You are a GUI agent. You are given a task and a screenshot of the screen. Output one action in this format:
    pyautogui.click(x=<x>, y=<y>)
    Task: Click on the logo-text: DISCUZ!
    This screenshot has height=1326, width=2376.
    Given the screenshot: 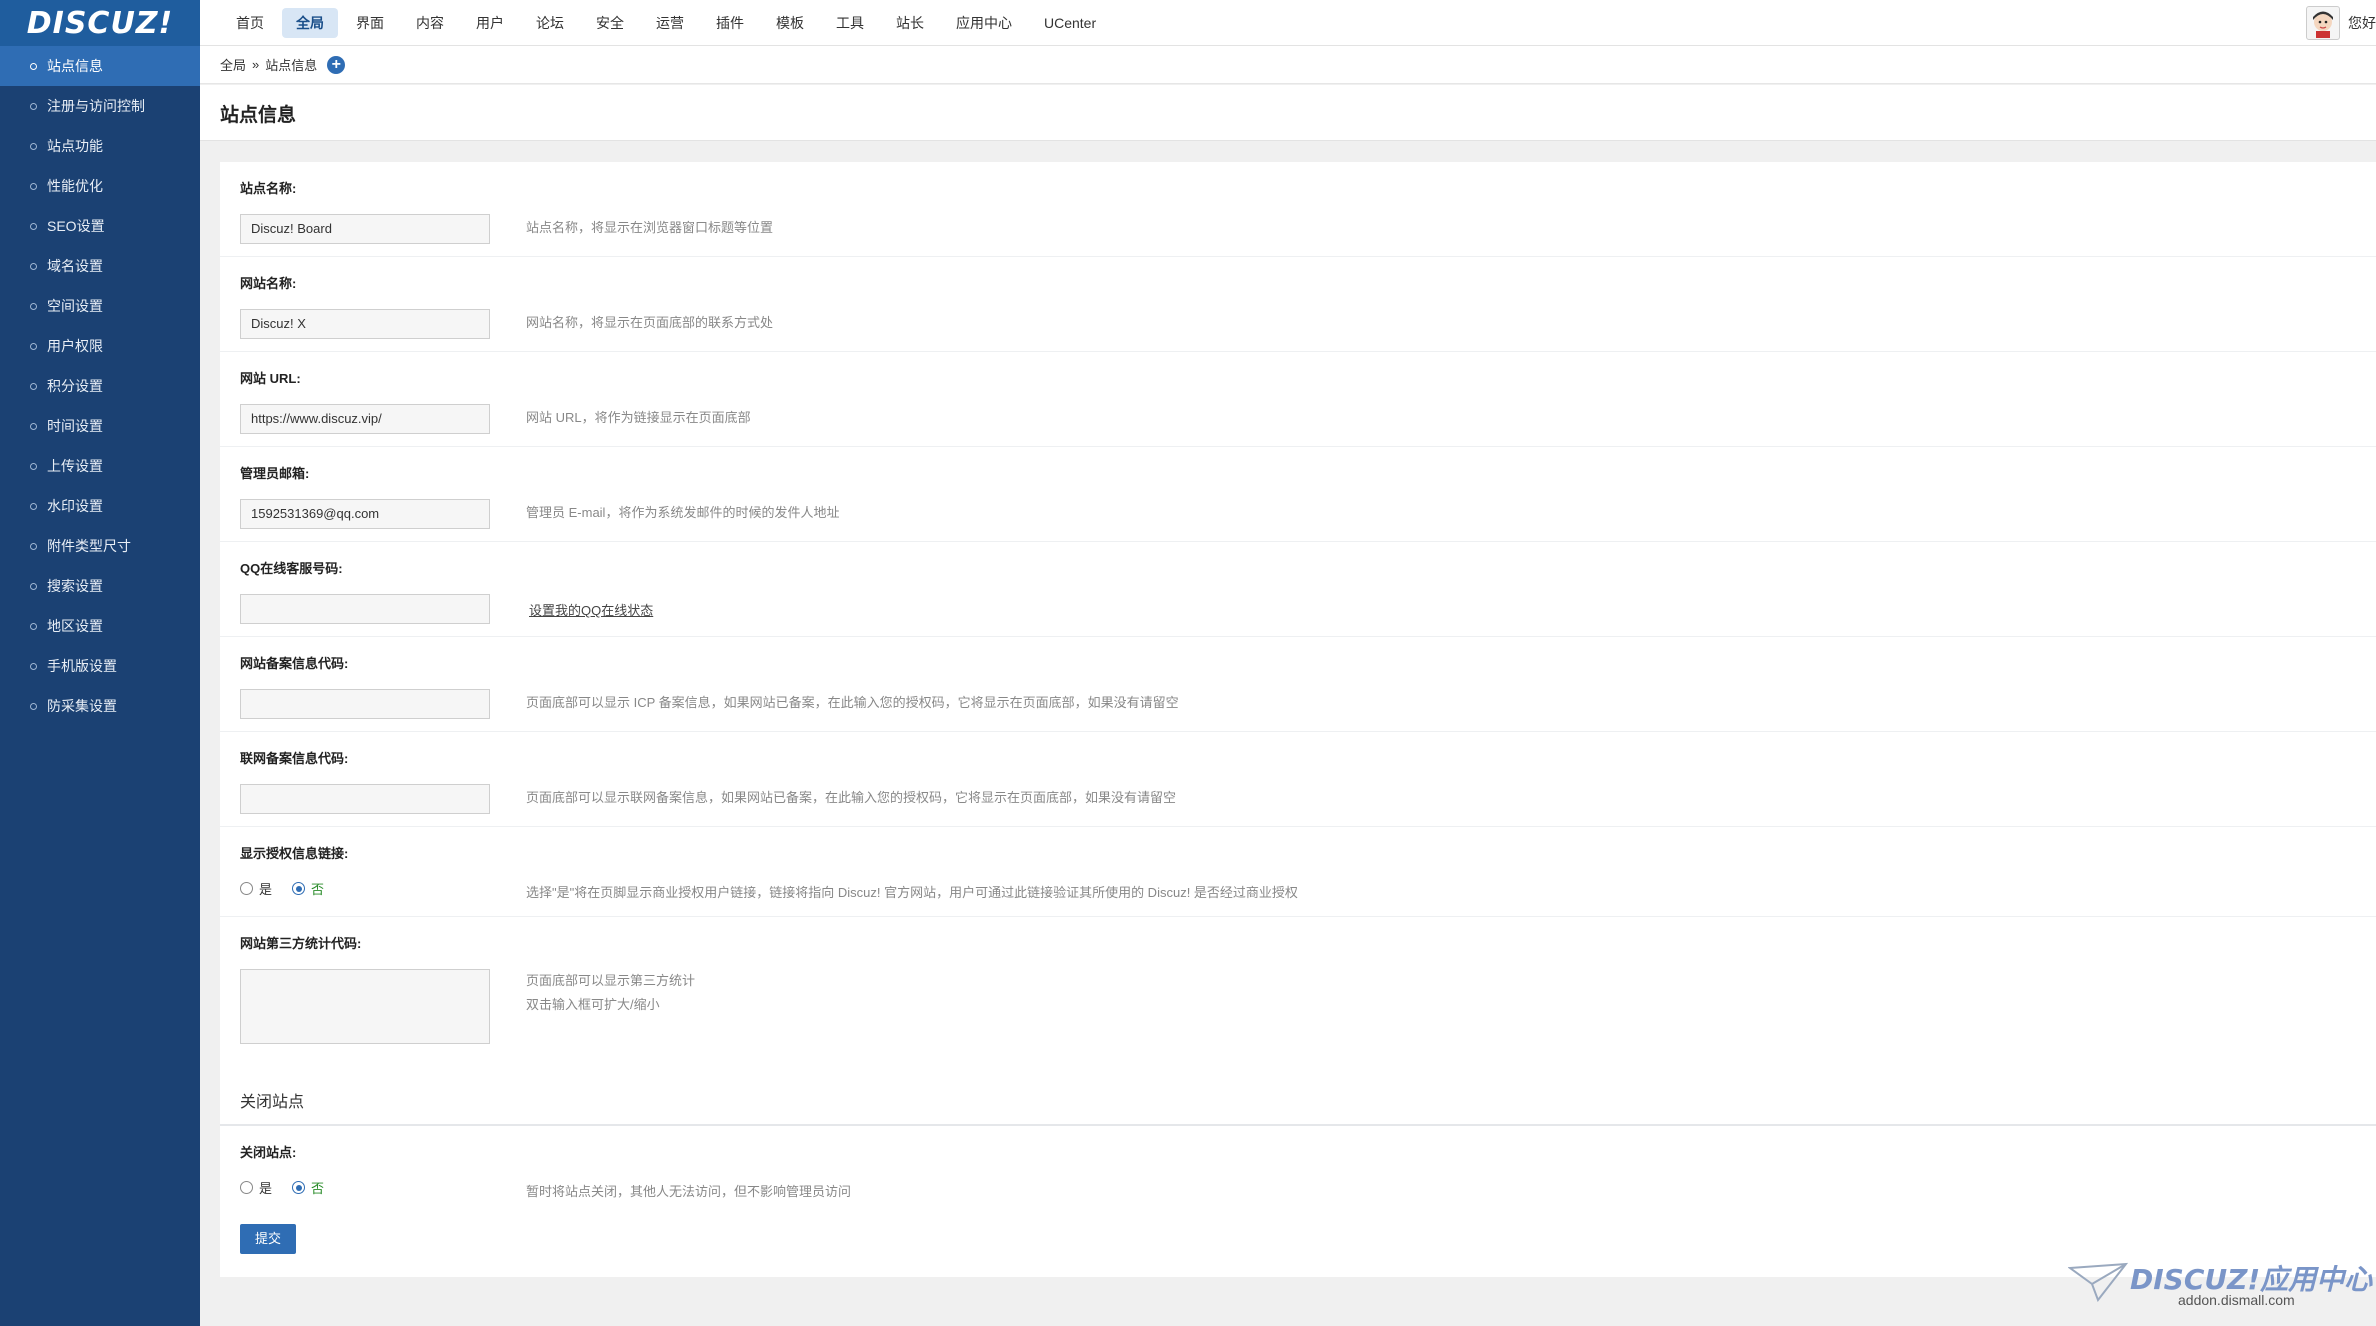 What is the action you would take?
    pyautogui.click(x=100, y=23)
    